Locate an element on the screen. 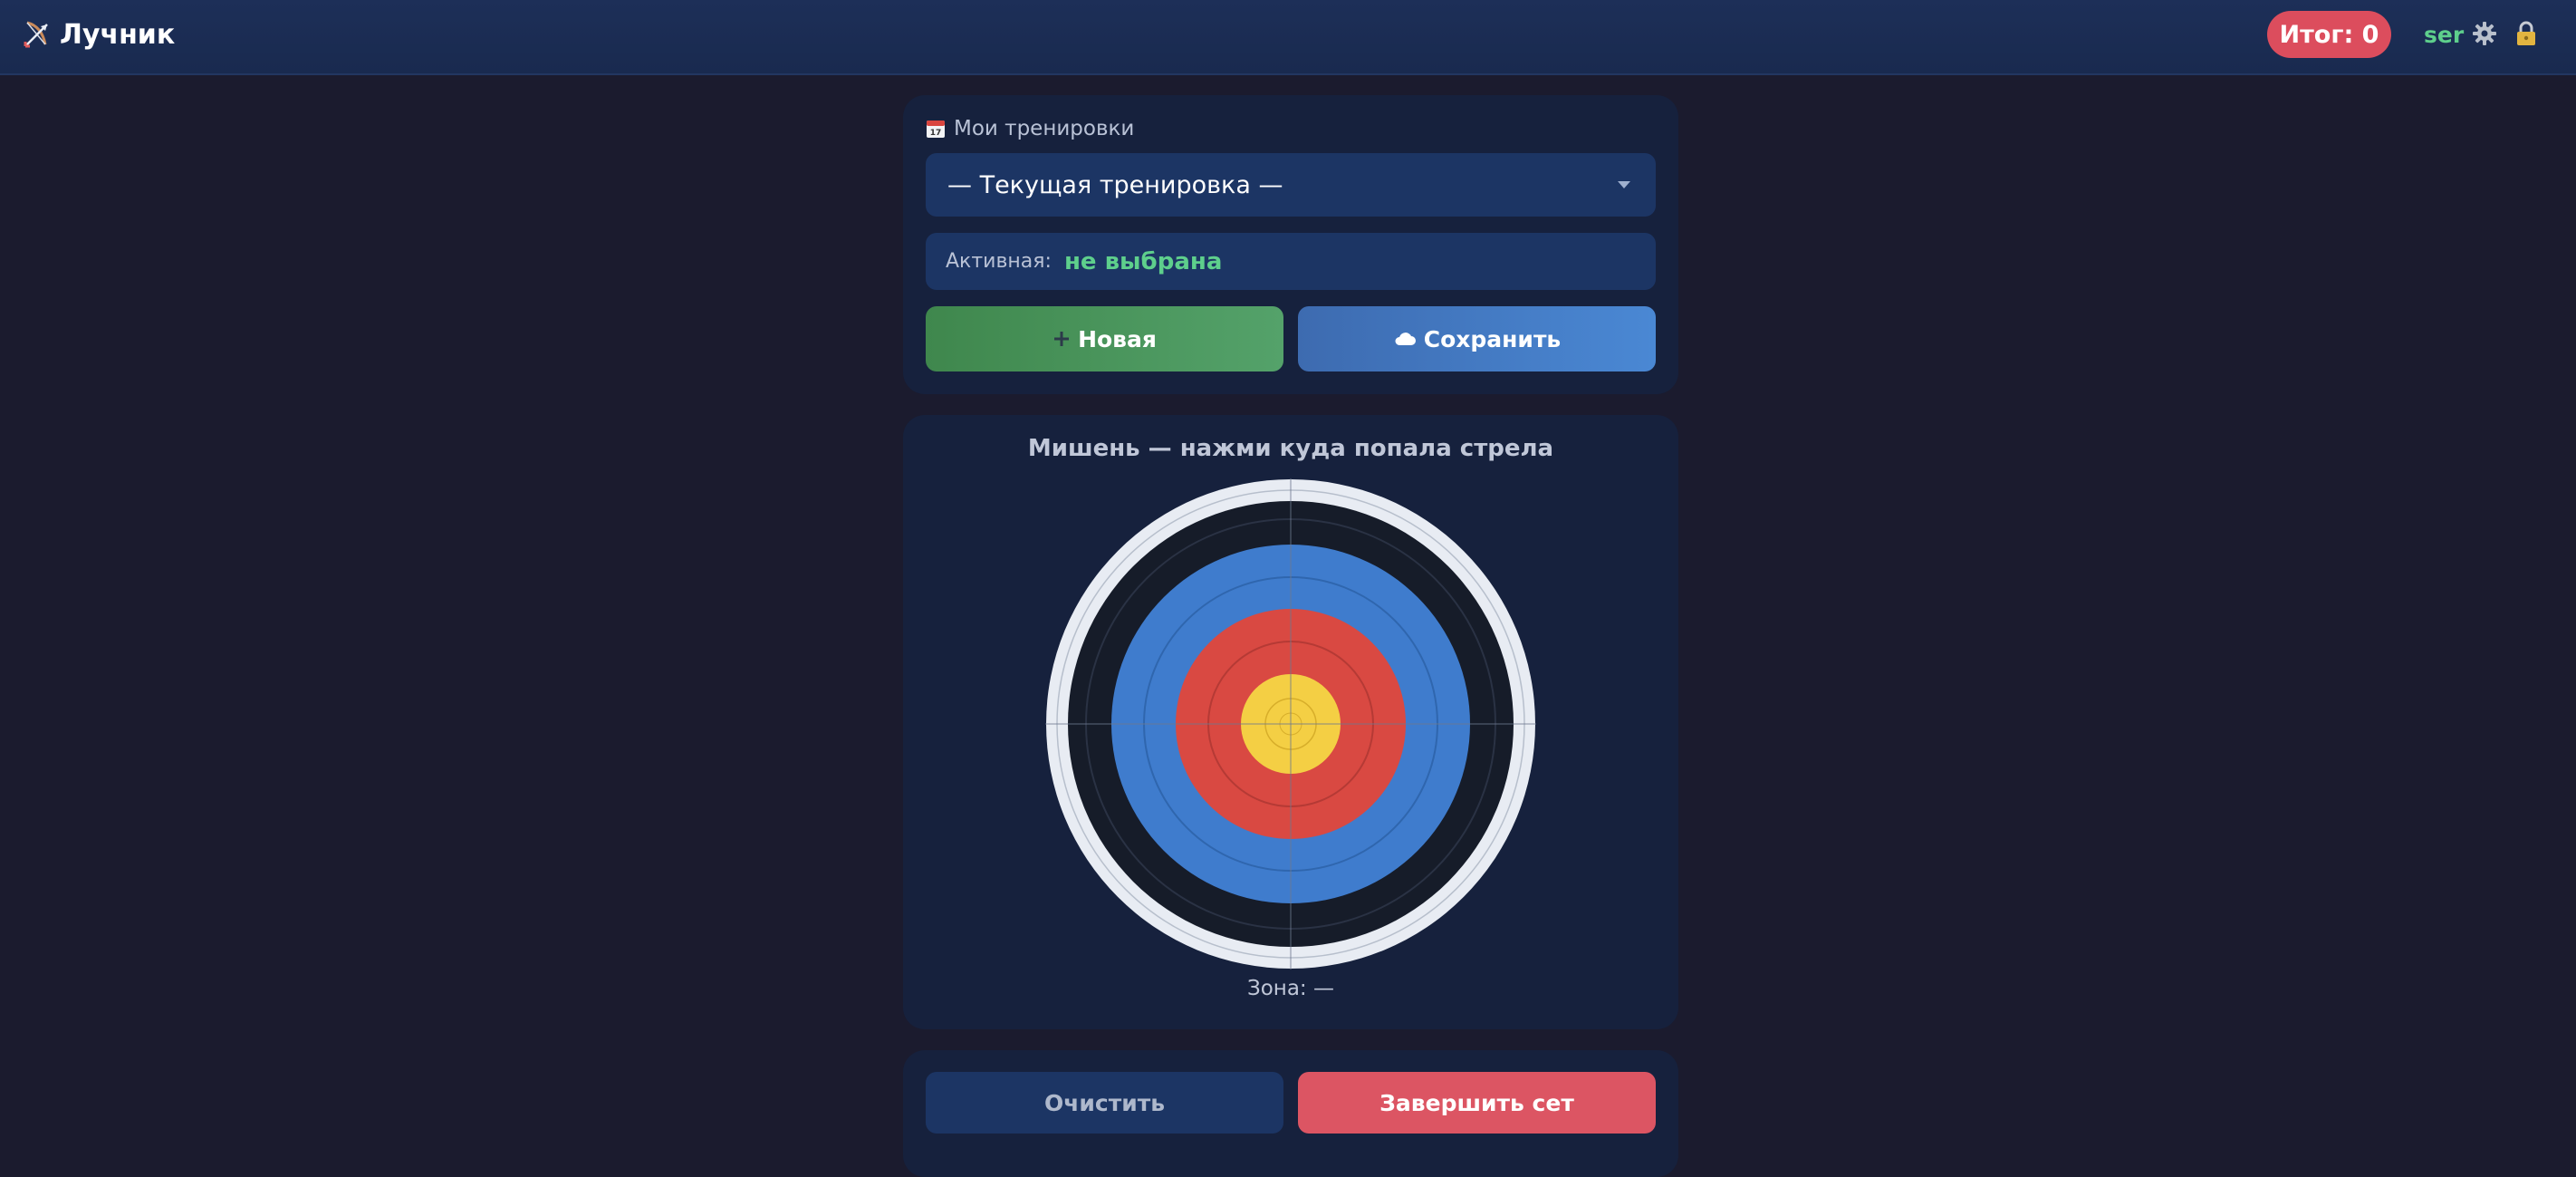  target-title: Мишень — нажми куда попала стрела is located at coordinates (1290, 448).